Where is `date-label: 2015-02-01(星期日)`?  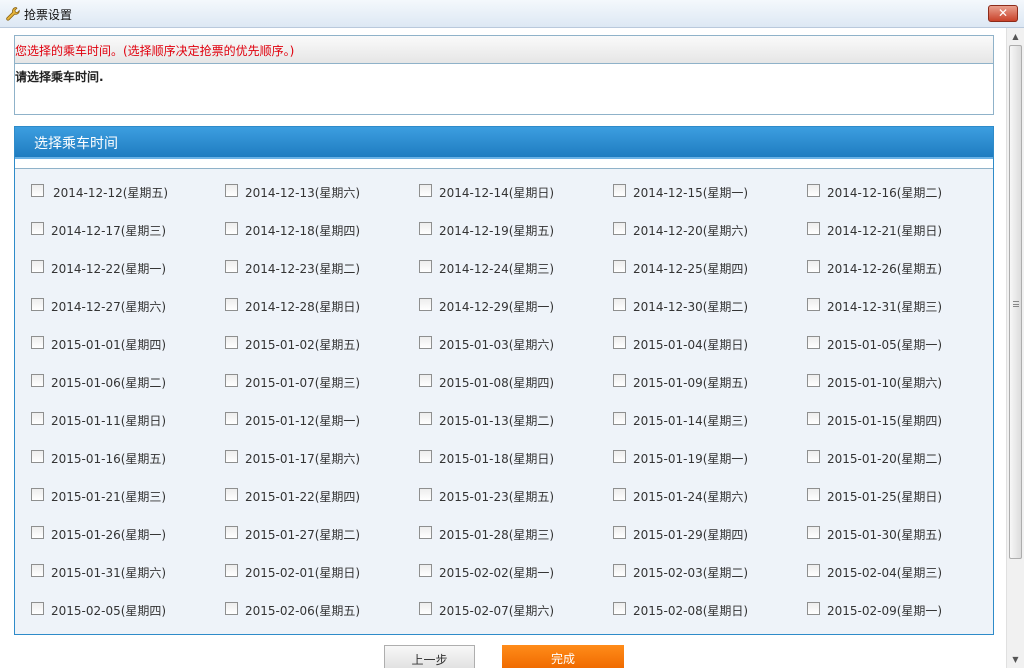
date-label: 2015-02-01(星期日) is located at coordinates (303, 573).